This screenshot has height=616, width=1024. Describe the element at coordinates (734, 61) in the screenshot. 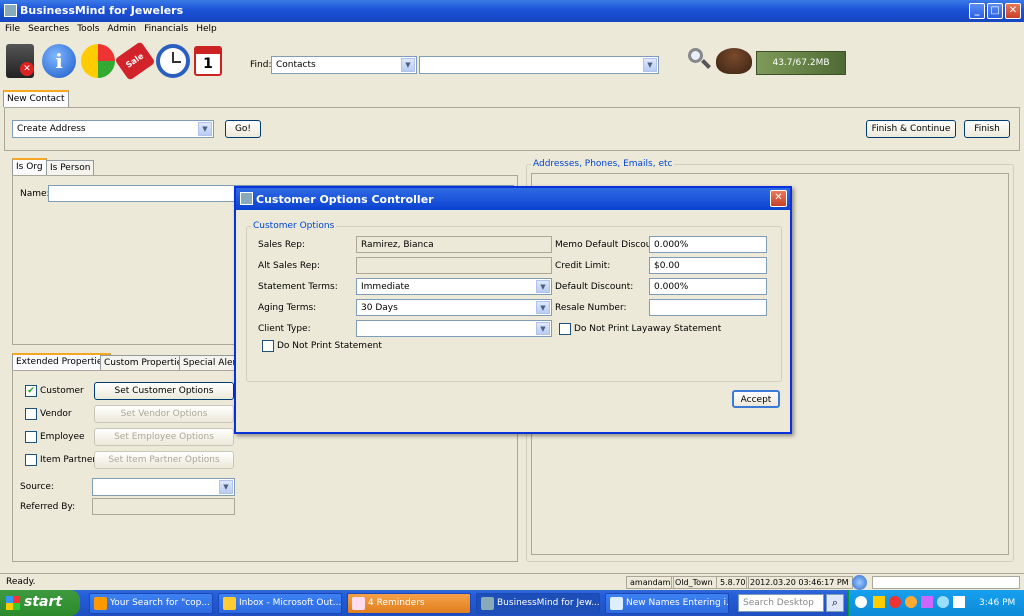

I see `detective-hat-icon` at that location.